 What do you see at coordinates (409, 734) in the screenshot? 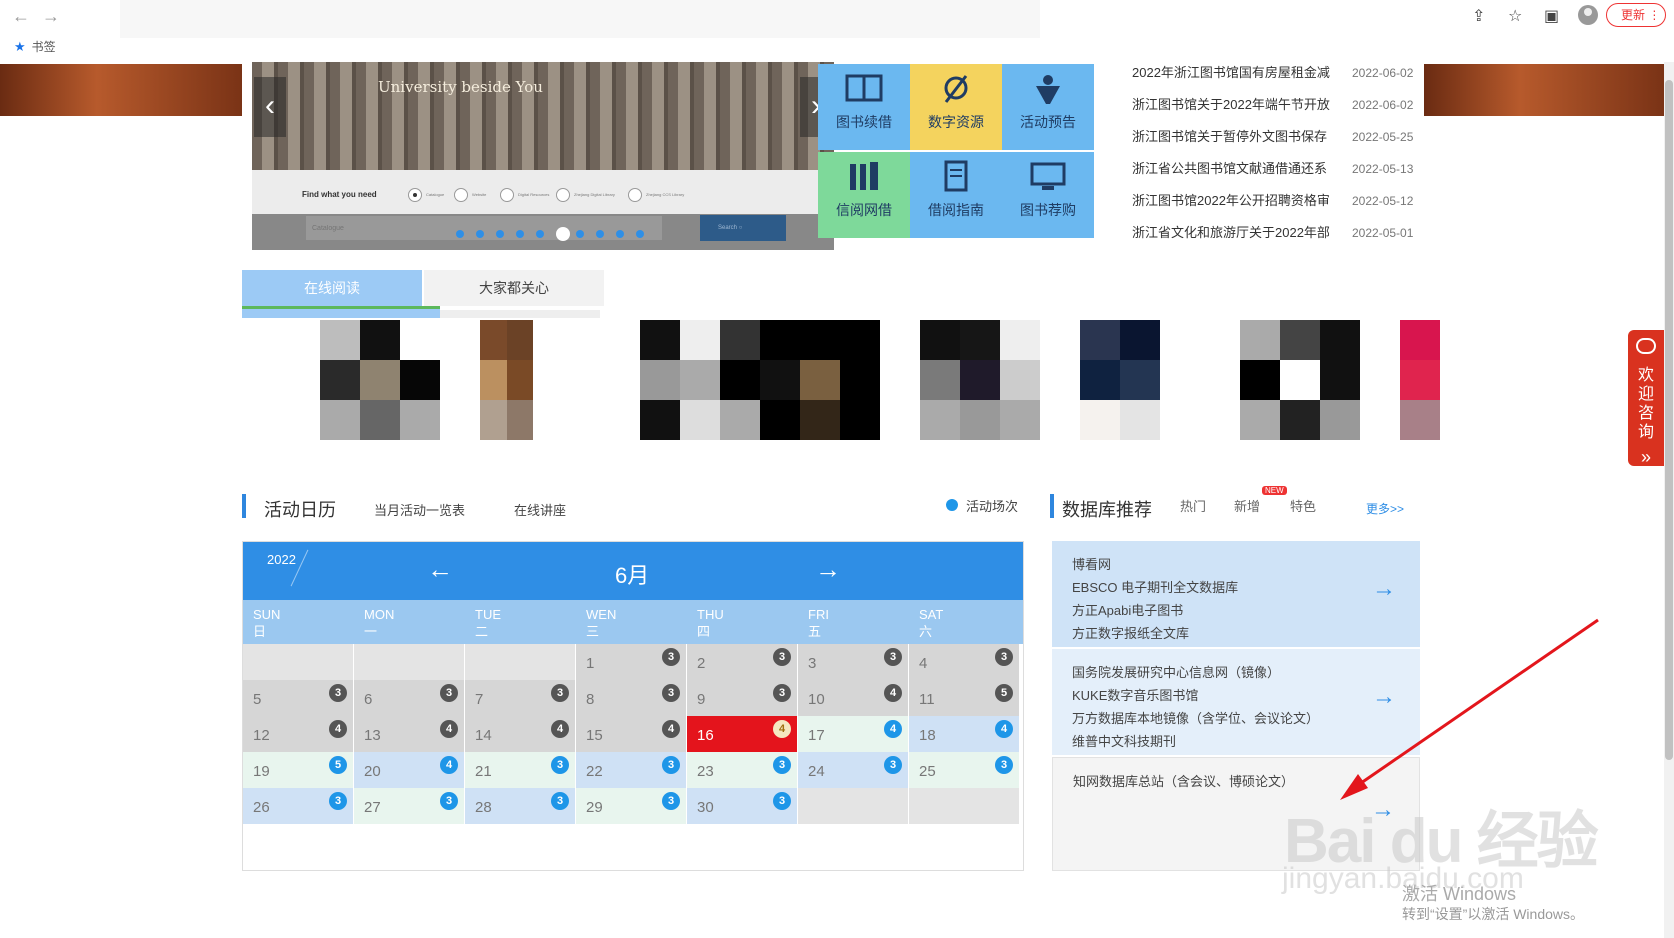
I see `calendar-day: 13 4` at bounding box center [409, 734].